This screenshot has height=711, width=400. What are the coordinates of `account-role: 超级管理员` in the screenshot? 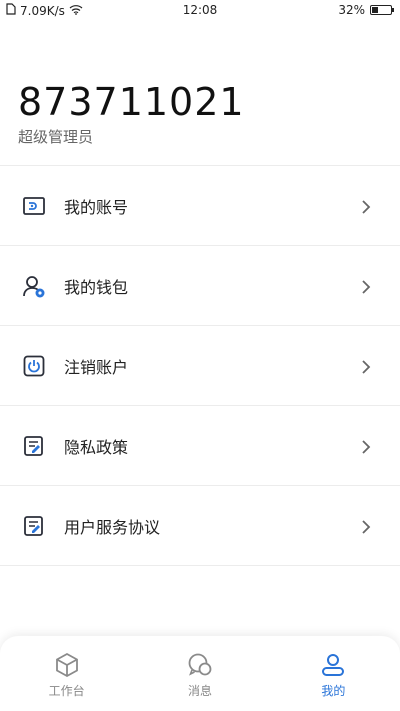 It's located at (56, 137).